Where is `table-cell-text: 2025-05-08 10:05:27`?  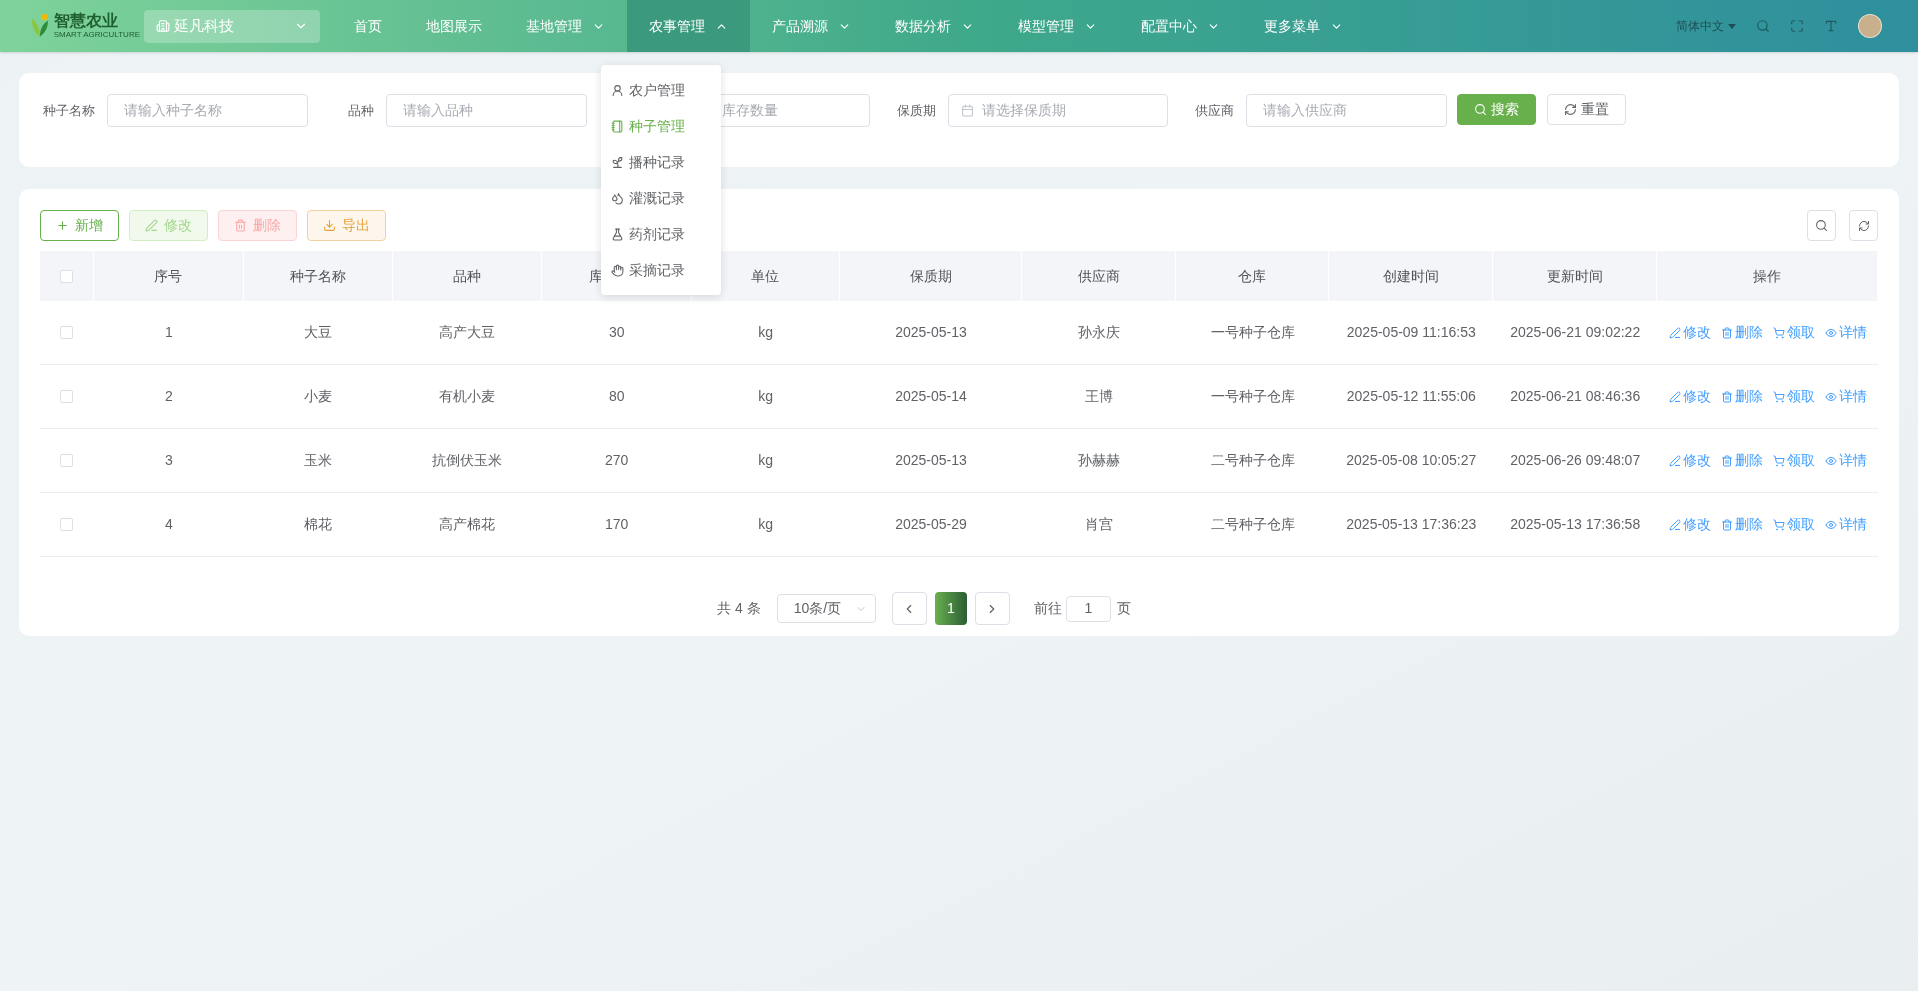 table-cell-text: 2025-05-08 10:05:27 is located at coordinates (1411, 460).